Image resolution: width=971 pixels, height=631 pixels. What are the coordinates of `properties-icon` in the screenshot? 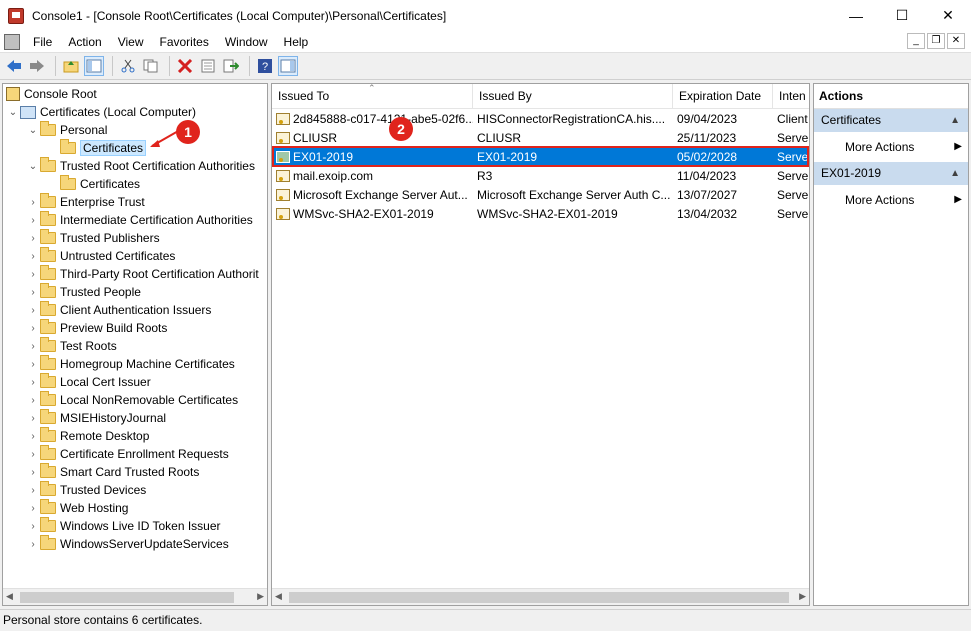 It's located at (208, 66).